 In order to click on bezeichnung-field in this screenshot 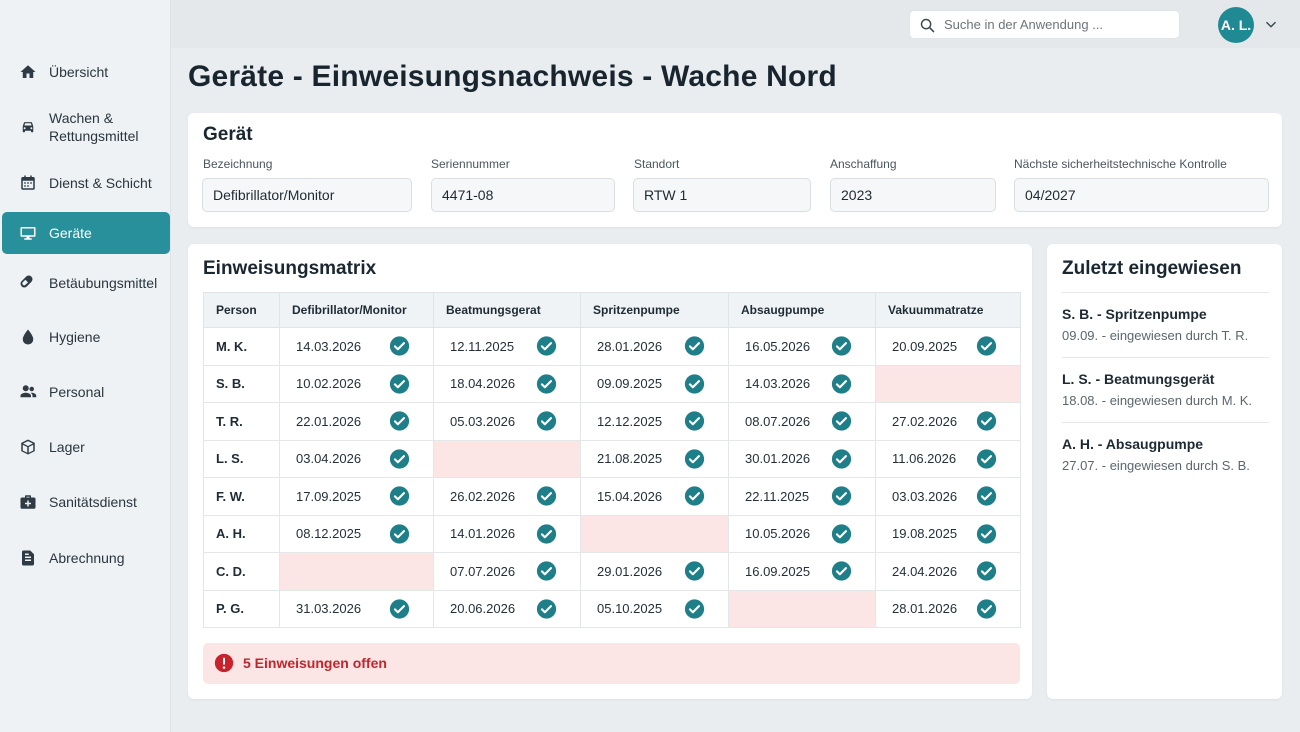, I will do `click(307, 195)`.